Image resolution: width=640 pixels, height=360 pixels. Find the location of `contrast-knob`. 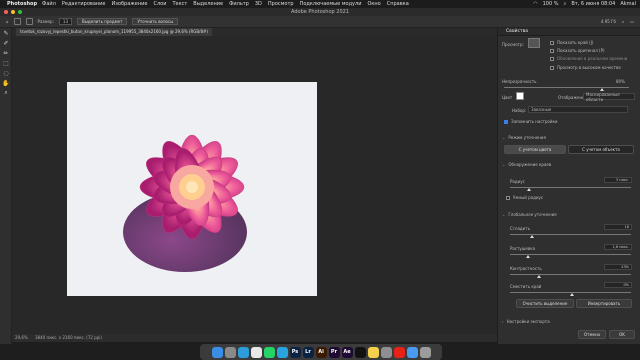

contrast-knob is located at coordinates (539, 276).